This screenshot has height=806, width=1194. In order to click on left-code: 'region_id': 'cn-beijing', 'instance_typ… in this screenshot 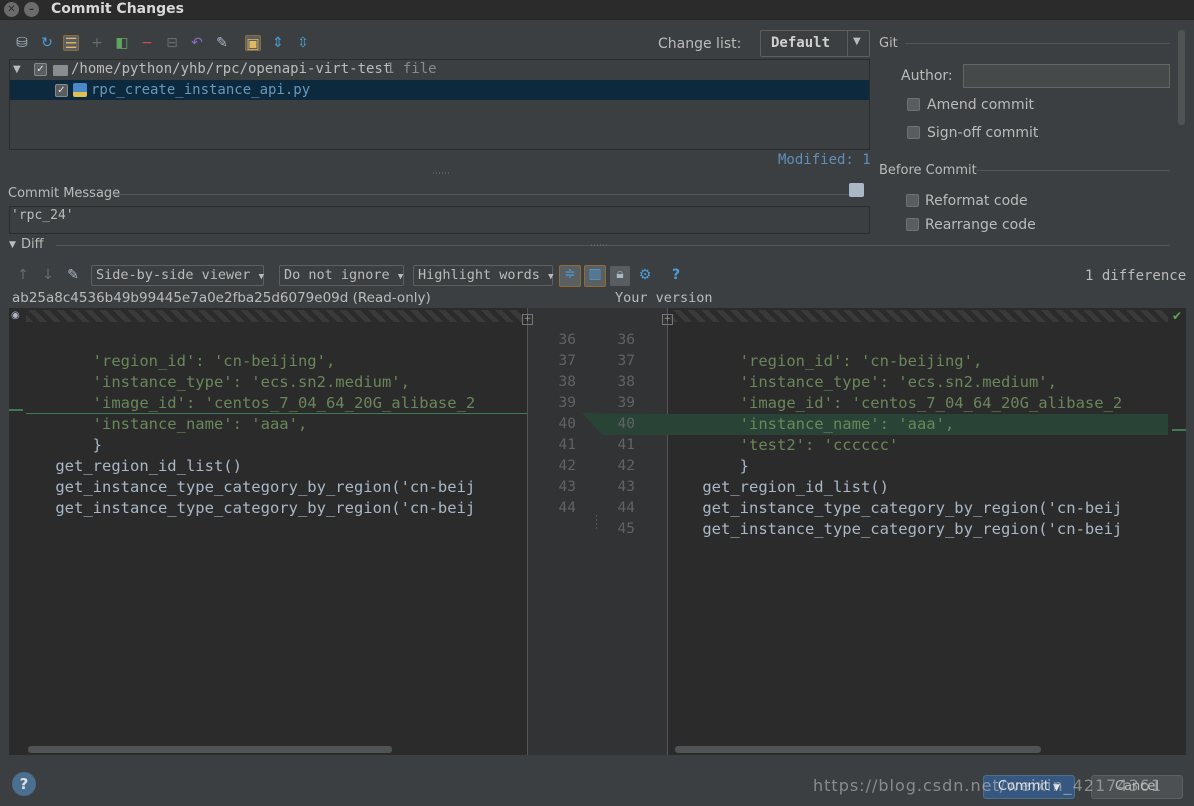, I will do `click(270, 435)`.